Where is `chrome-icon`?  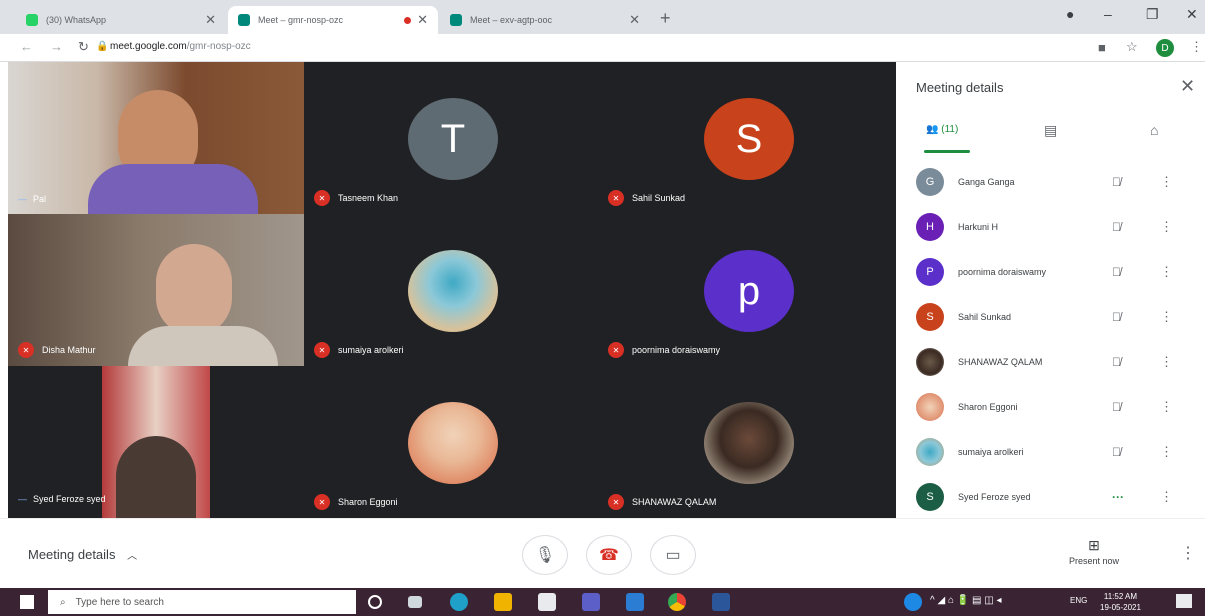
chrome-icon is located at coordinates (677, 602).